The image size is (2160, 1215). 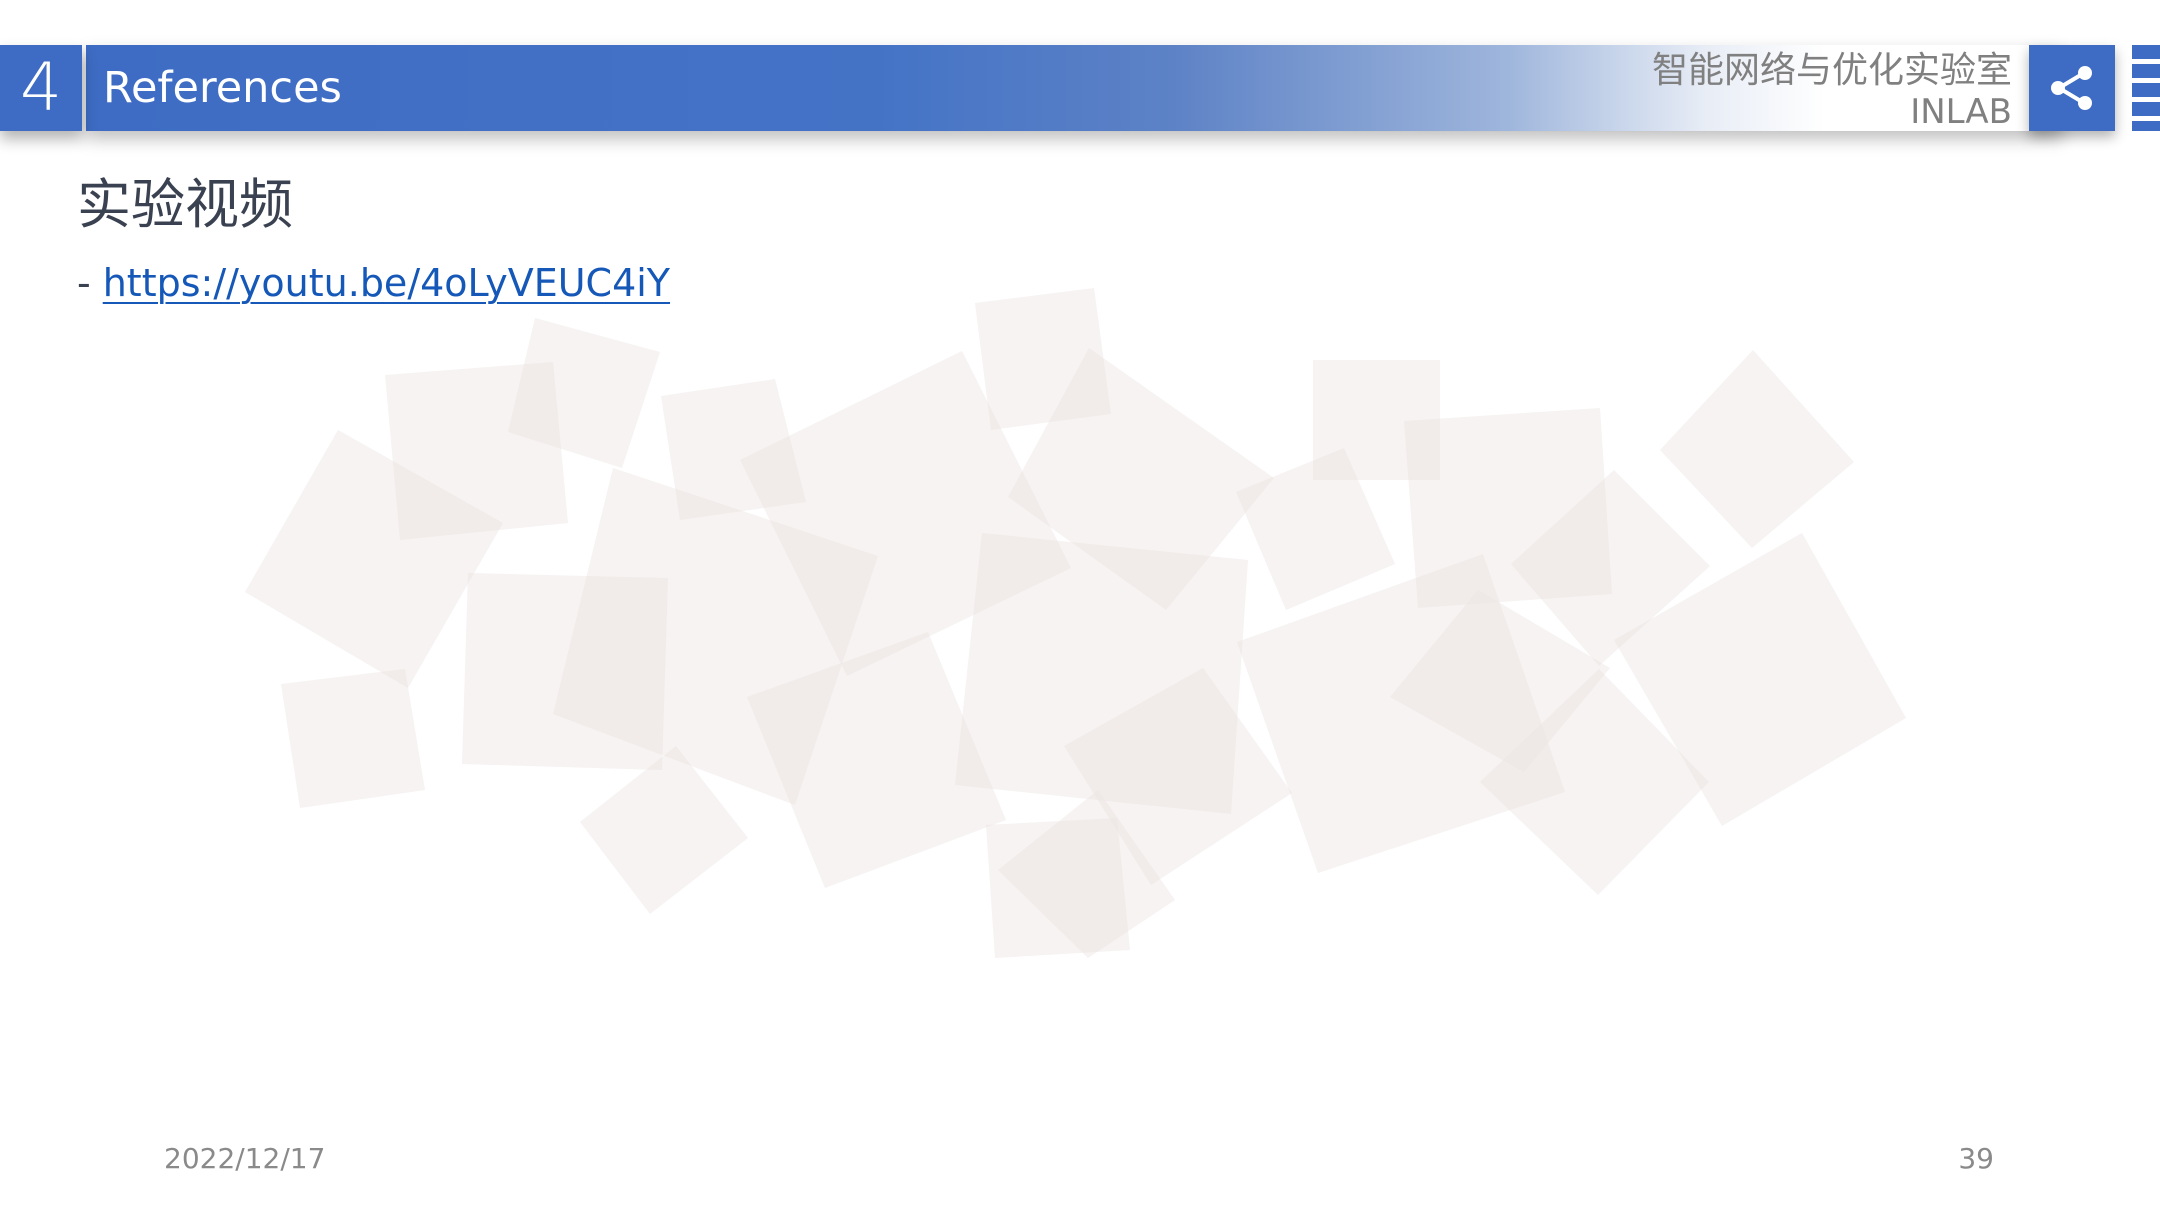 I want to click on video-link: https://youtu.be/4oLyVEUC4iY, so click(x=386, y=283).